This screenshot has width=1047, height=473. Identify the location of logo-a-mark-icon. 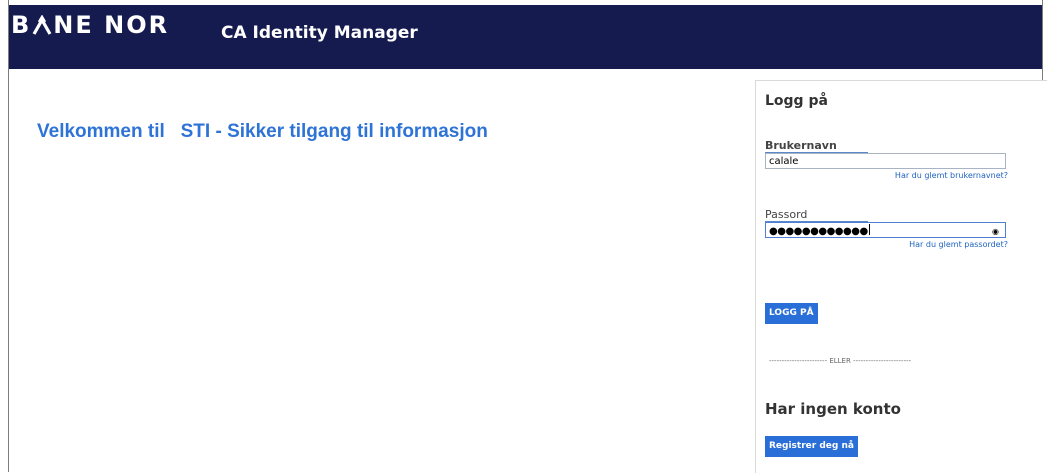
(42, 25).